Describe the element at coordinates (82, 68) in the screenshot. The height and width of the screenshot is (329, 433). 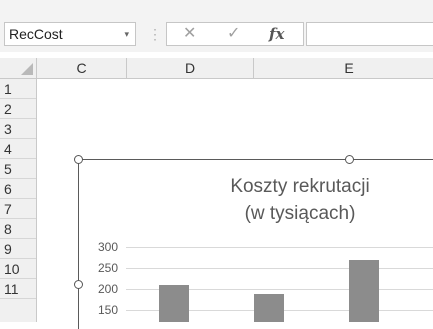
I see `column-header-c: C` at that location.